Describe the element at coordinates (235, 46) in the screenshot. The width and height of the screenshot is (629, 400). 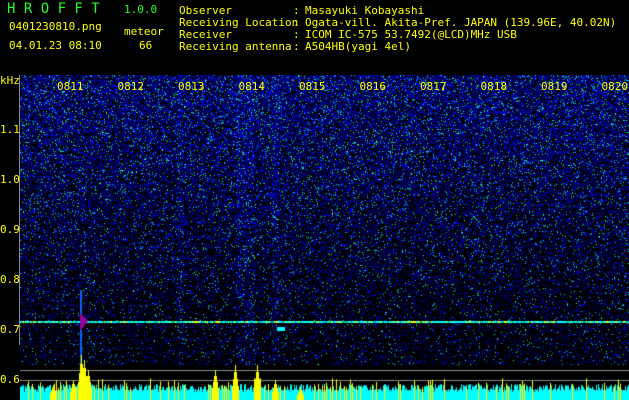
I see `info-label: Receiving antenna` at that location.